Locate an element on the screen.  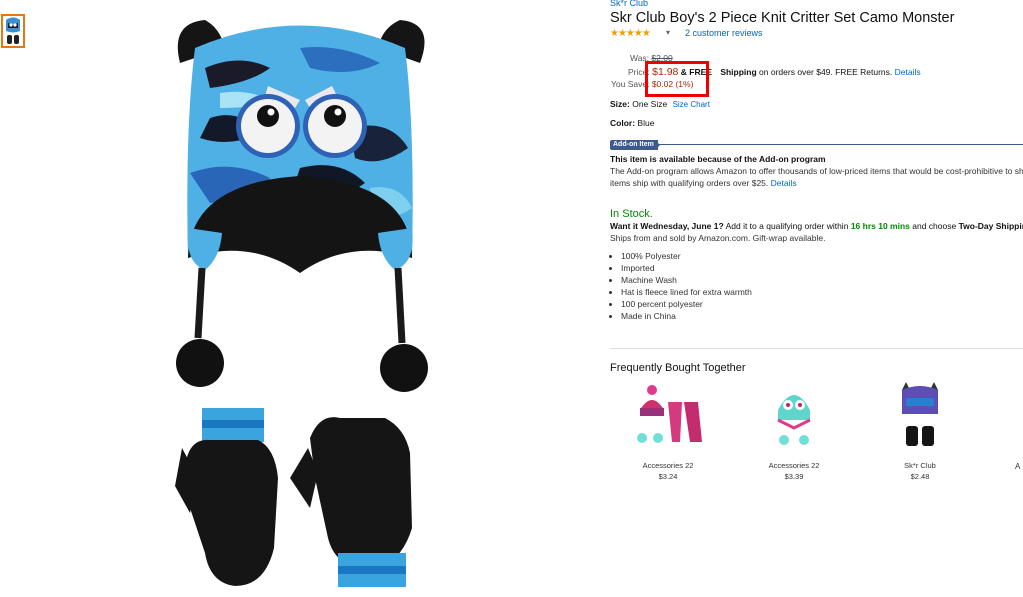
shipping-option: Two-Day Shippin is located at coordinates (990, 226).